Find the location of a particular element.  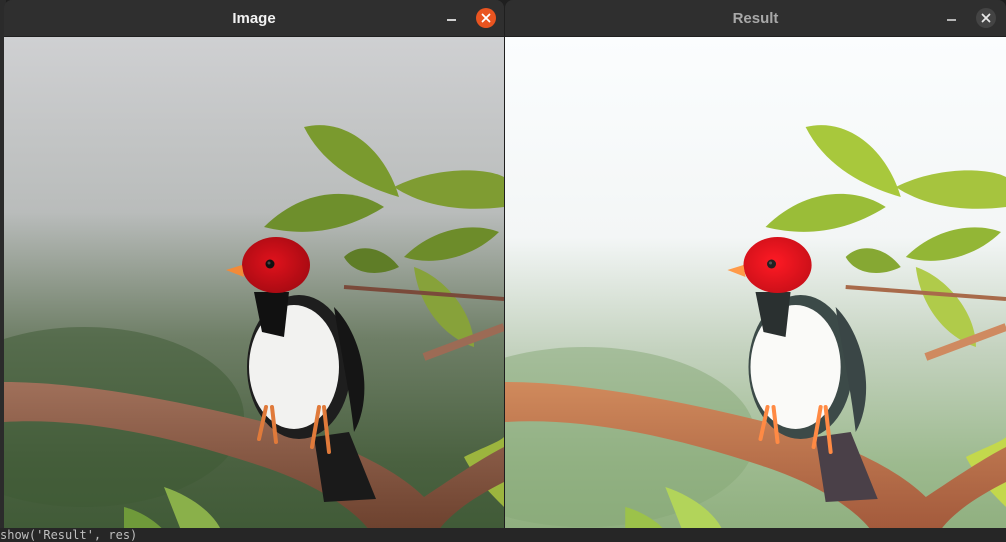

background-editor-code: show('Result', res) is located at coordinates (503, 535).